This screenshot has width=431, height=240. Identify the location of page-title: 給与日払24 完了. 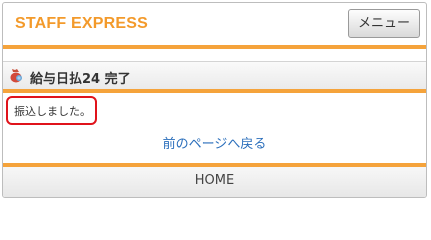
(80, 79).